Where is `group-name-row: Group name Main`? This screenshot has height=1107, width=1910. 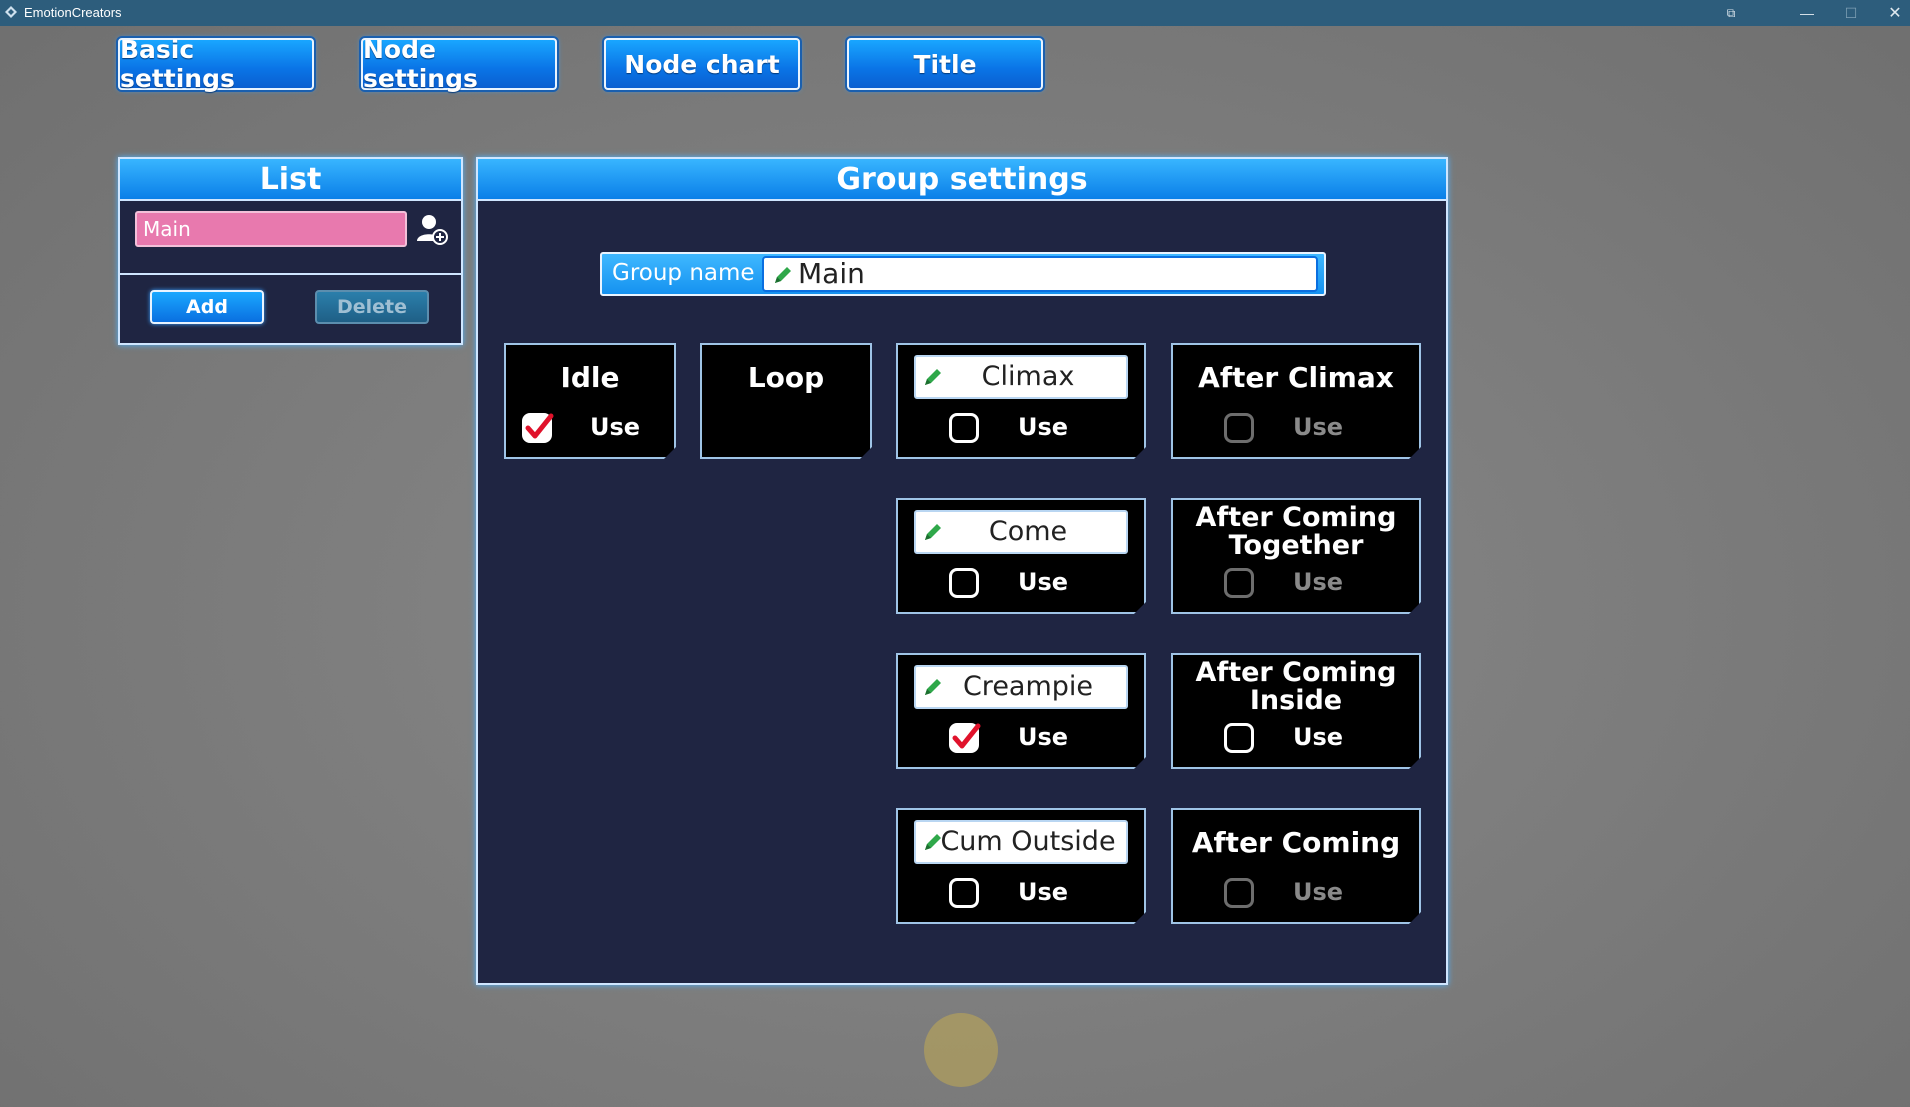
group-name-row: Group name Main is located at coordinates (963, 274).